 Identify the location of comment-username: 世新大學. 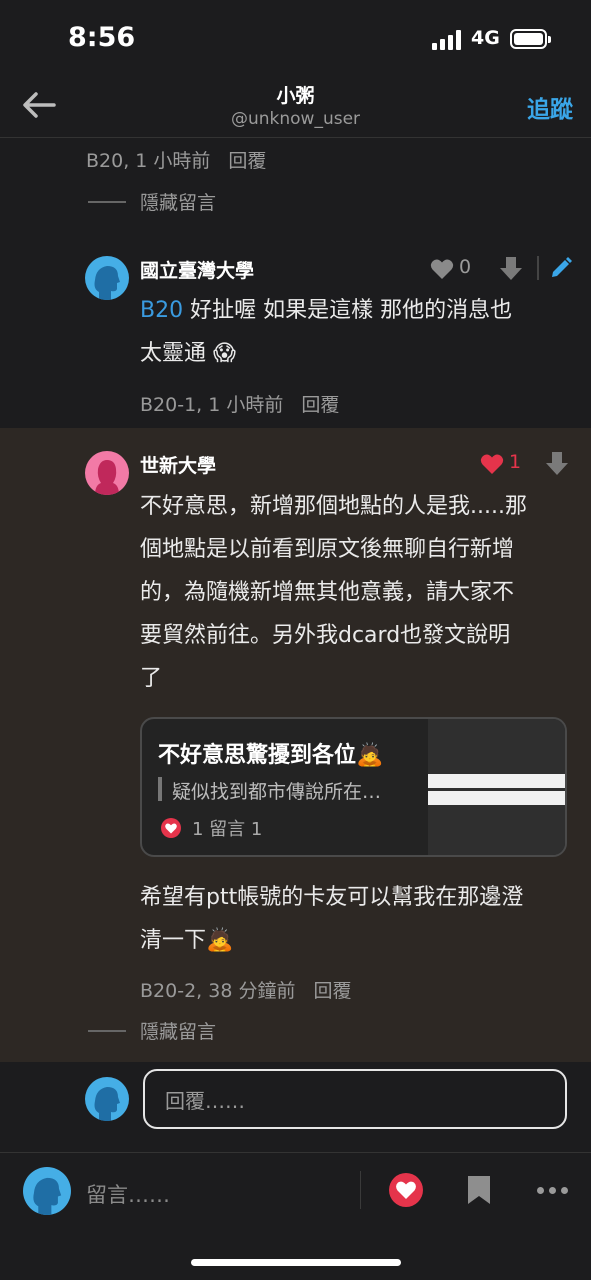
(178, 464).